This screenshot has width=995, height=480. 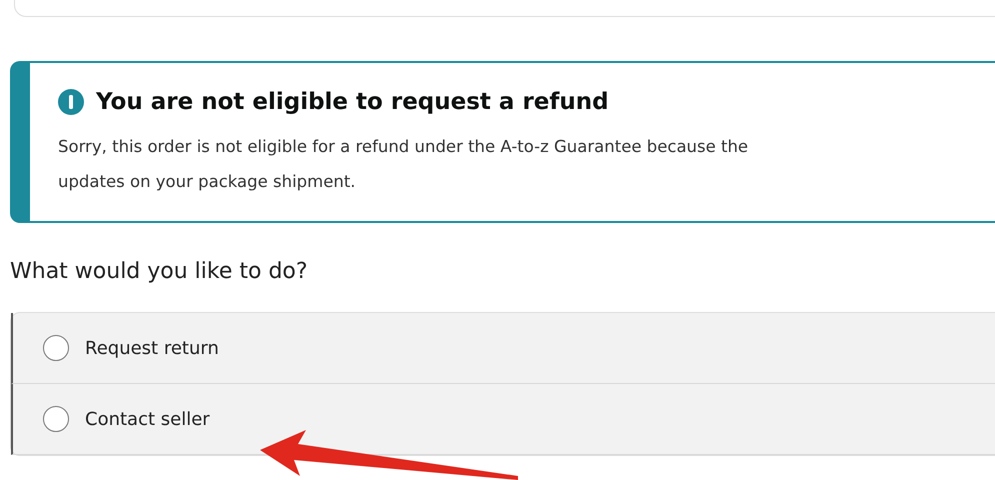 What do you see at coordinates (159, 271) in the screenshot?
I see `question-heading: What would you like to do?` at bounding box center [159, 271].